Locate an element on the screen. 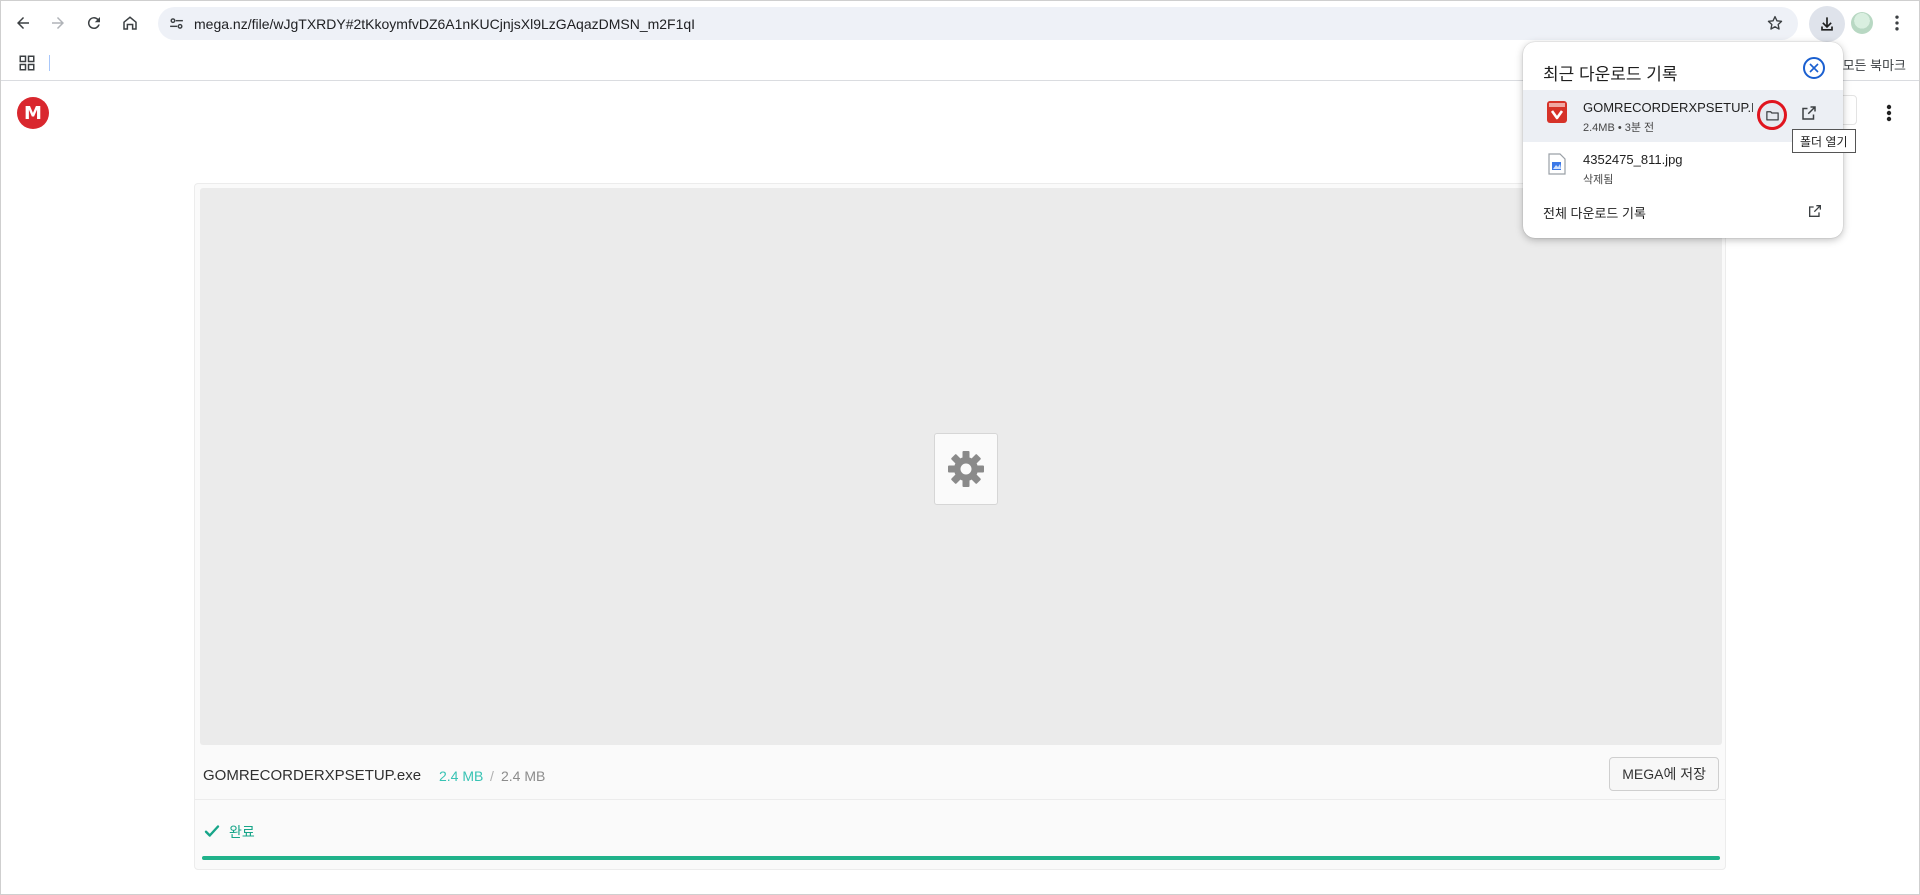  status-text: 완료 is located at coordinates (242, 832).